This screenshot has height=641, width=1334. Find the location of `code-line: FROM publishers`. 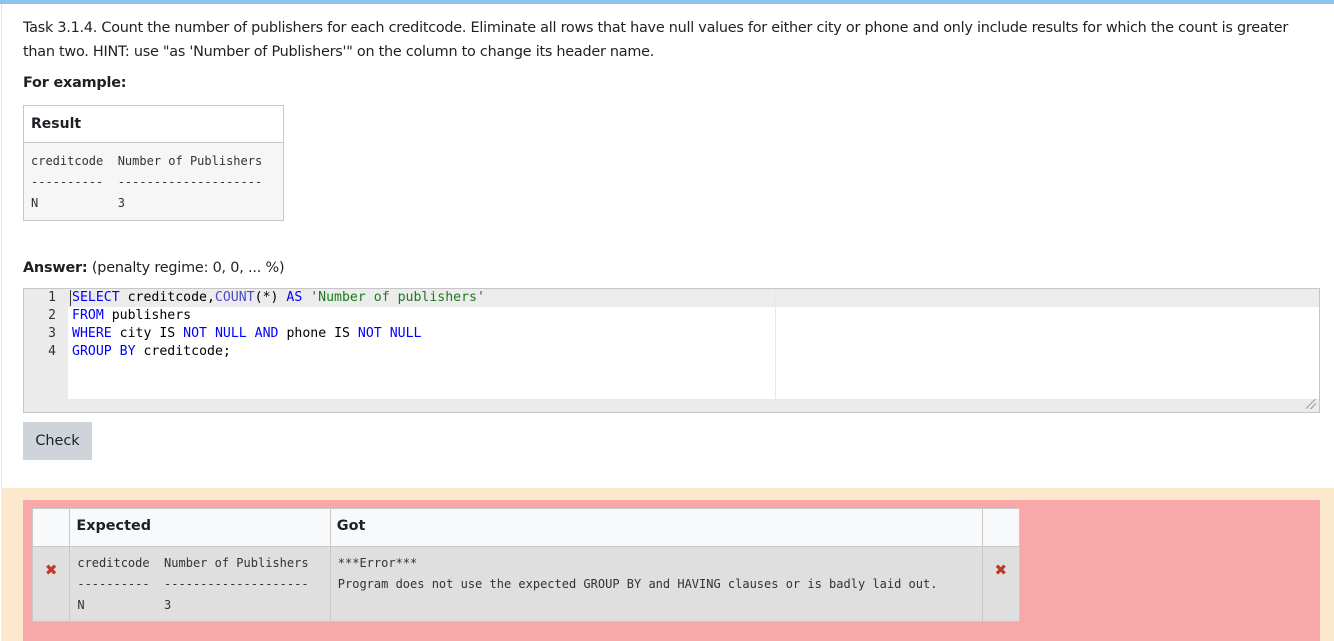

code-line: FROM publishers is located at coordinates (278, 316).